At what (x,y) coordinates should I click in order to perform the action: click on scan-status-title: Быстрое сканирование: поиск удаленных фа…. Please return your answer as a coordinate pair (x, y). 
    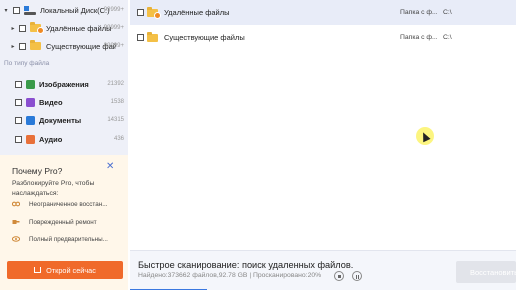
    Looking at the image, I should click on (246, 265).